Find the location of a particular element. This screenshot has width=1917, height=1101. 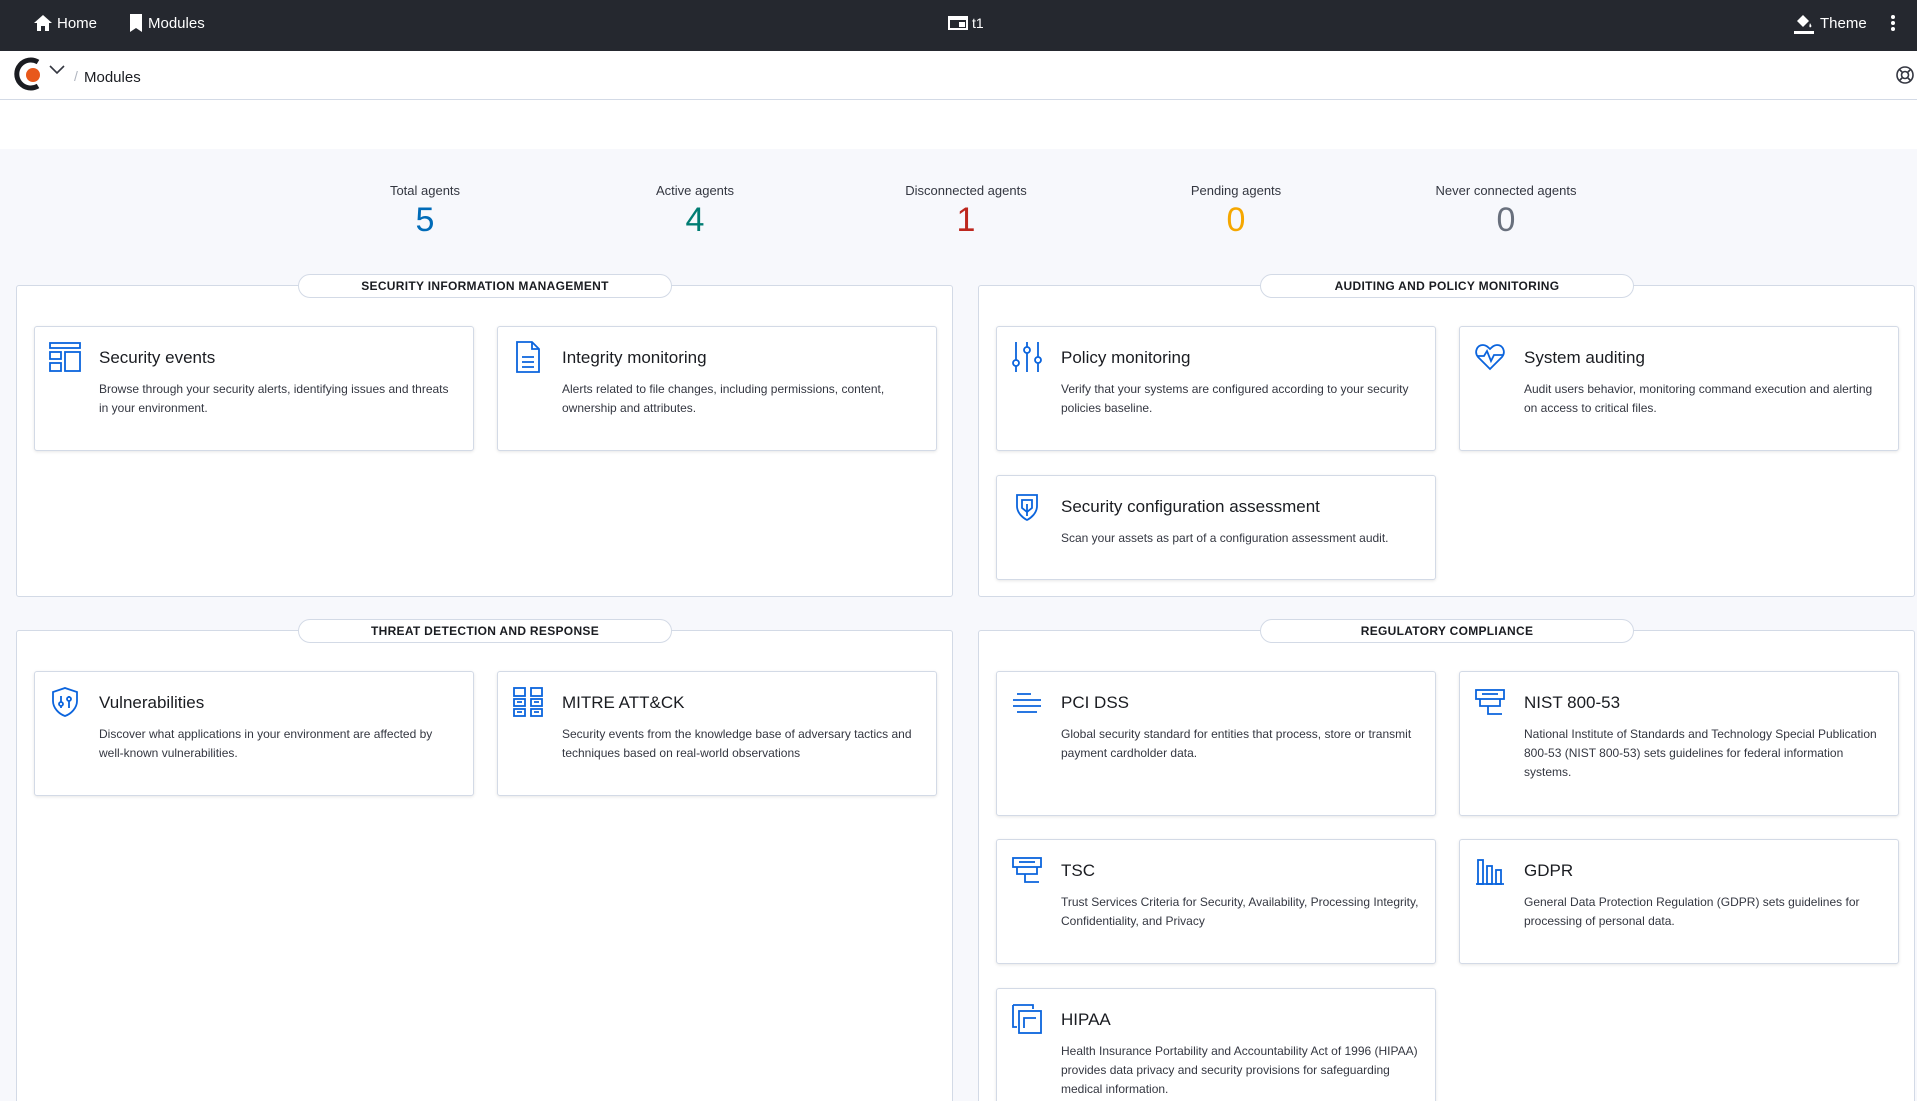

home-label: Home is located at coordinates (77, 23).